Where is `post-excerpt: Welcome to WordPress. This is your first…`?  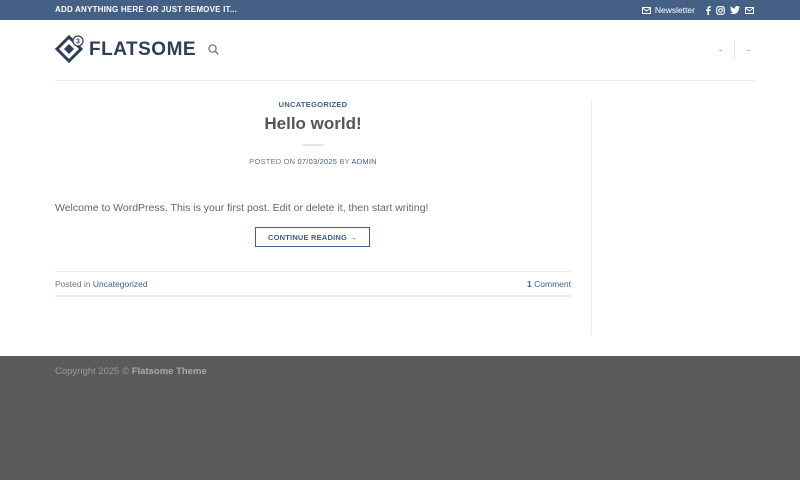 post-excerpt: Welcome to WordPress. This is your first… is located at coordinates (242, 208).